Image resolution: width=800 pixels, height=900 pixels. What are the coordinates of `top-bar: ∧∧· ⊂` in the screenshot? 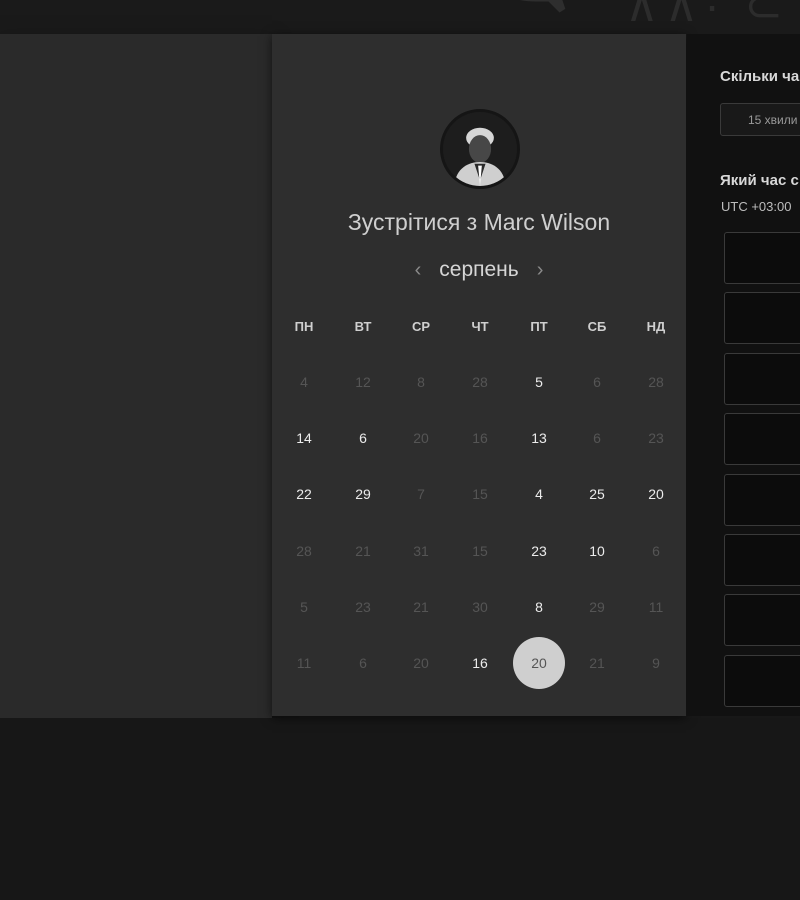 It's located at (400, 17).